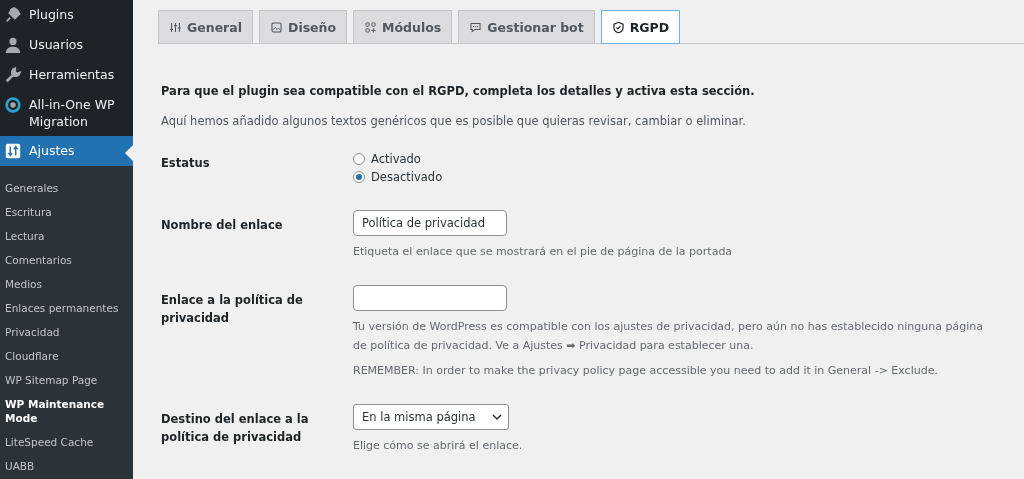 The image size is (1024, 479). Describe the element at coordinates (430, 298) in the screenshot. I see `input-field` at that location.